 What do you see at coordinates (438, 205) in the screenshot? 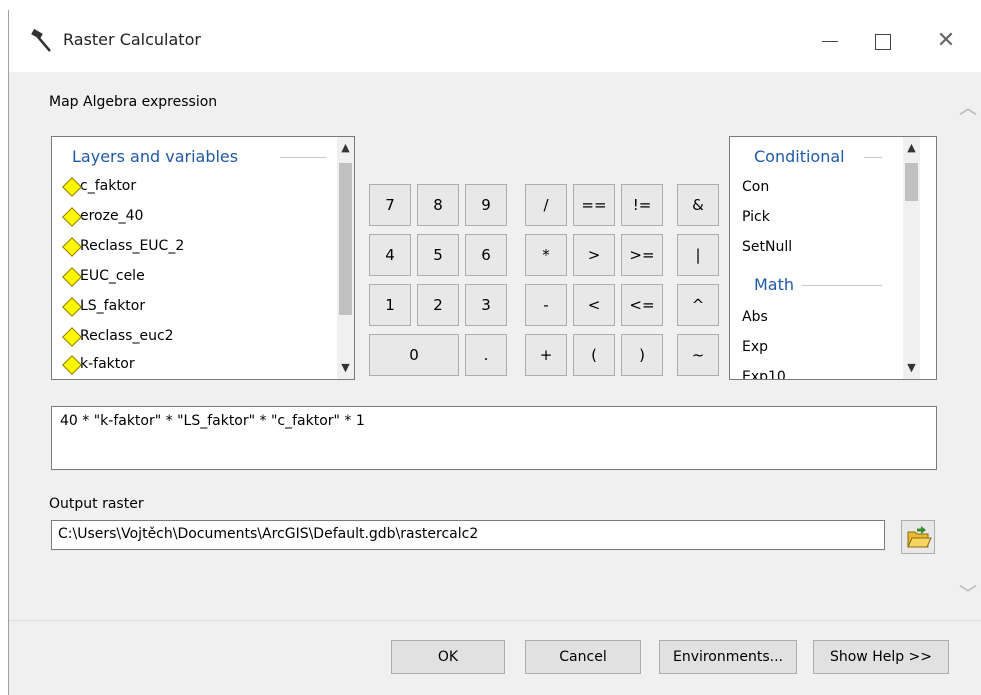
I see `key-8: 8` at bounding box center [438, 205].